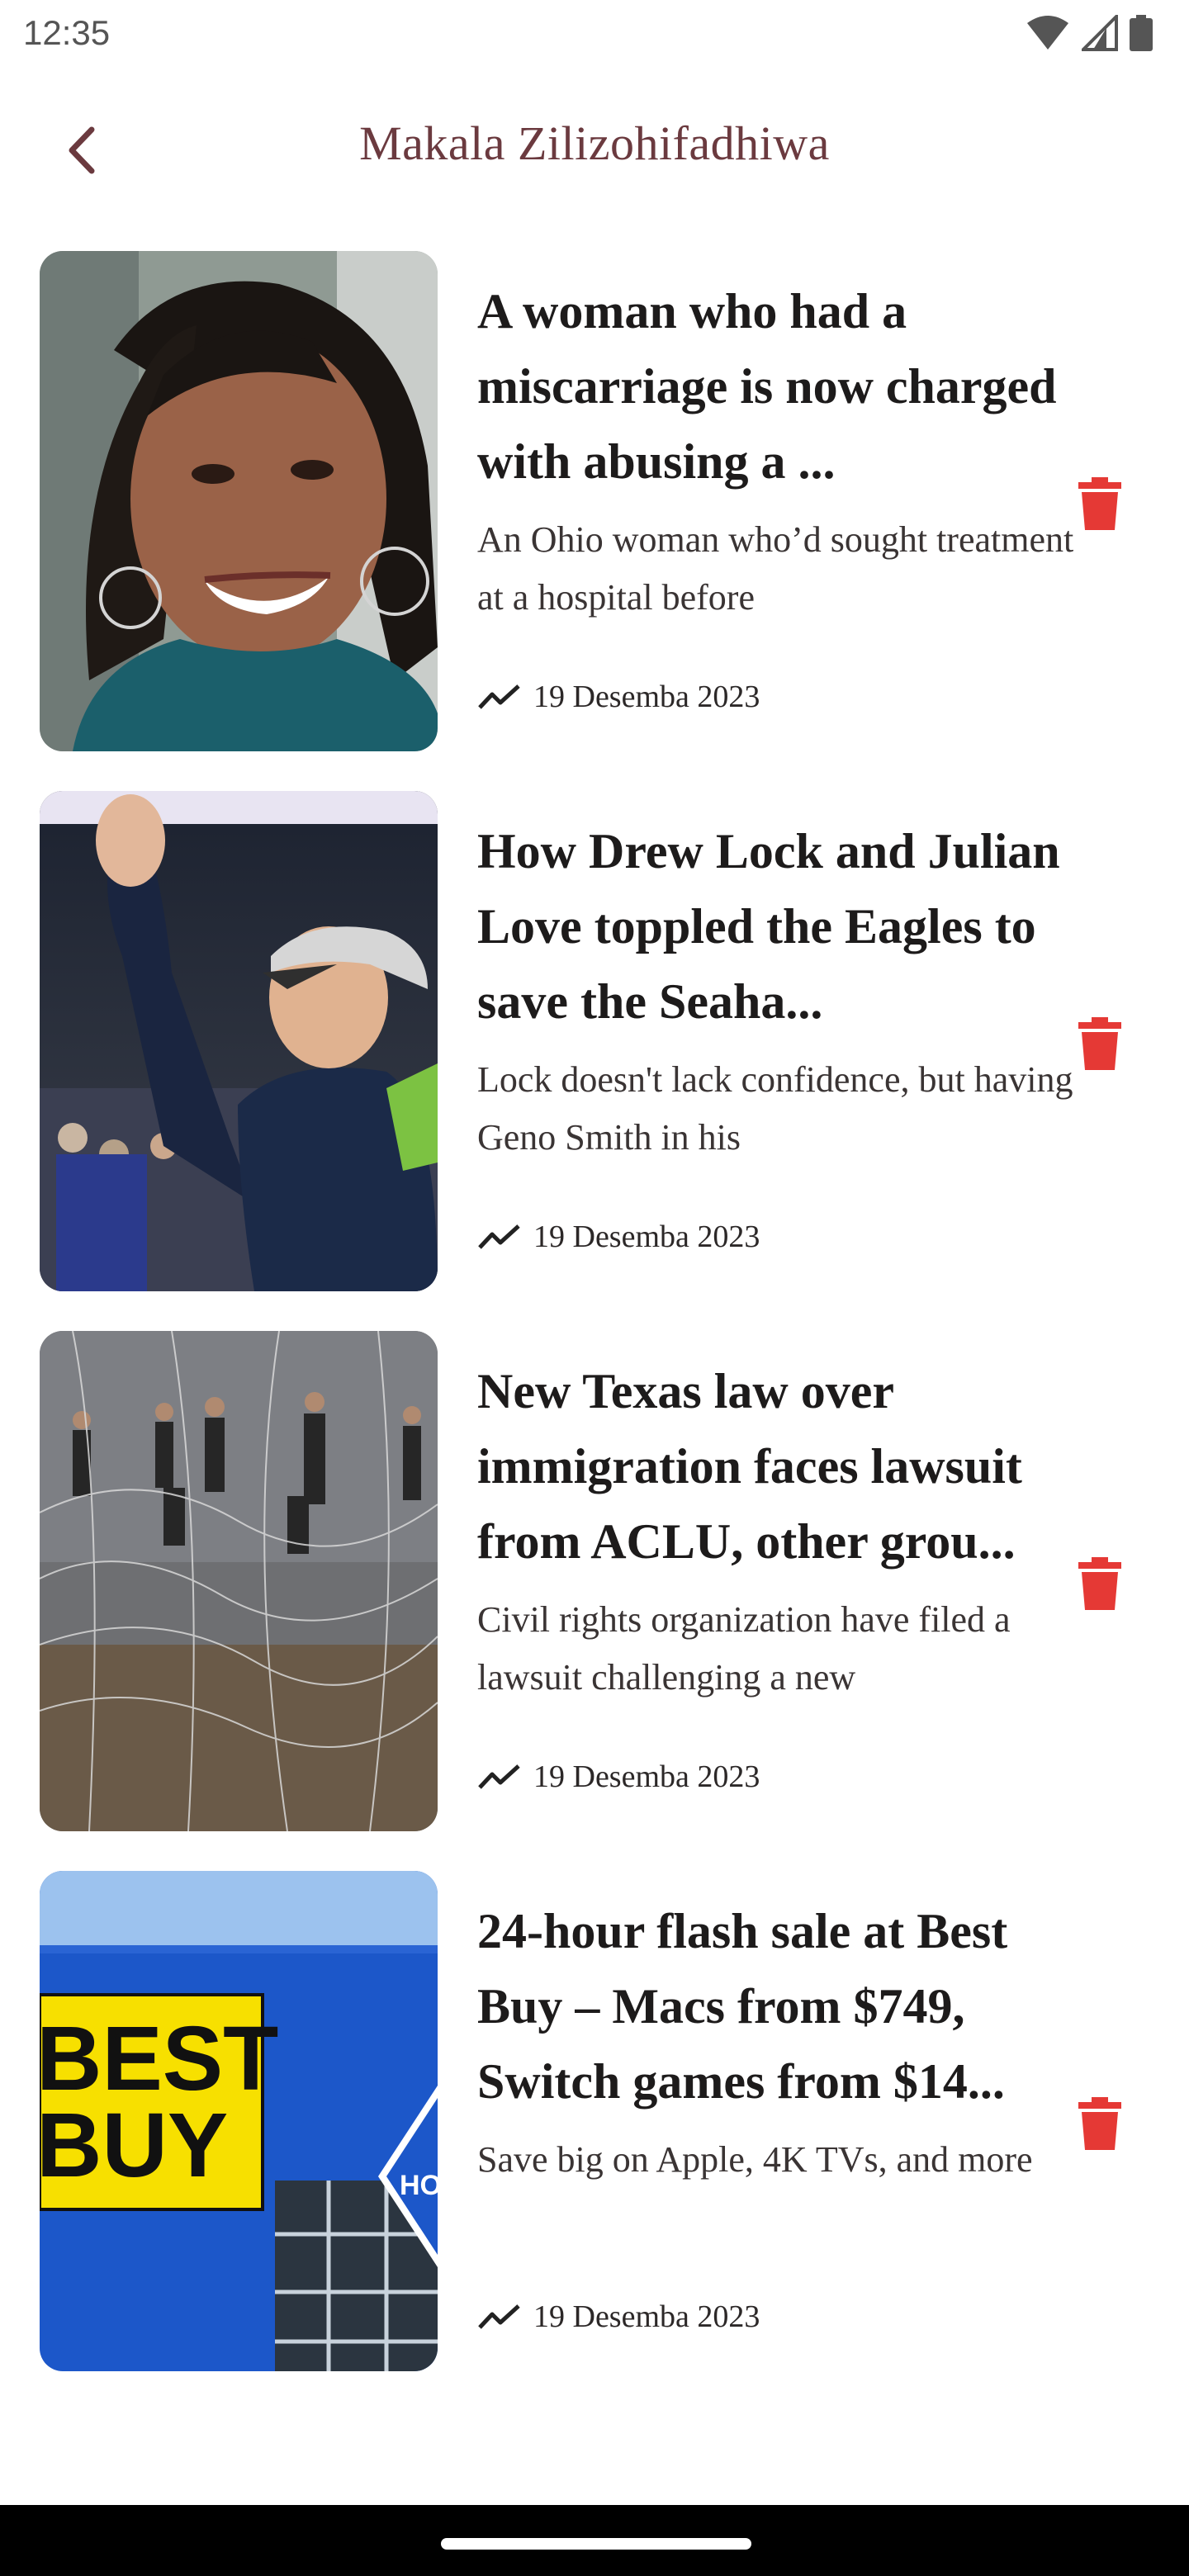 This screenshot has height=2576, width=1189. Describe the element at coordinates (596, 2544) in the screenshot. I see `home-gesture-handle` at that location.